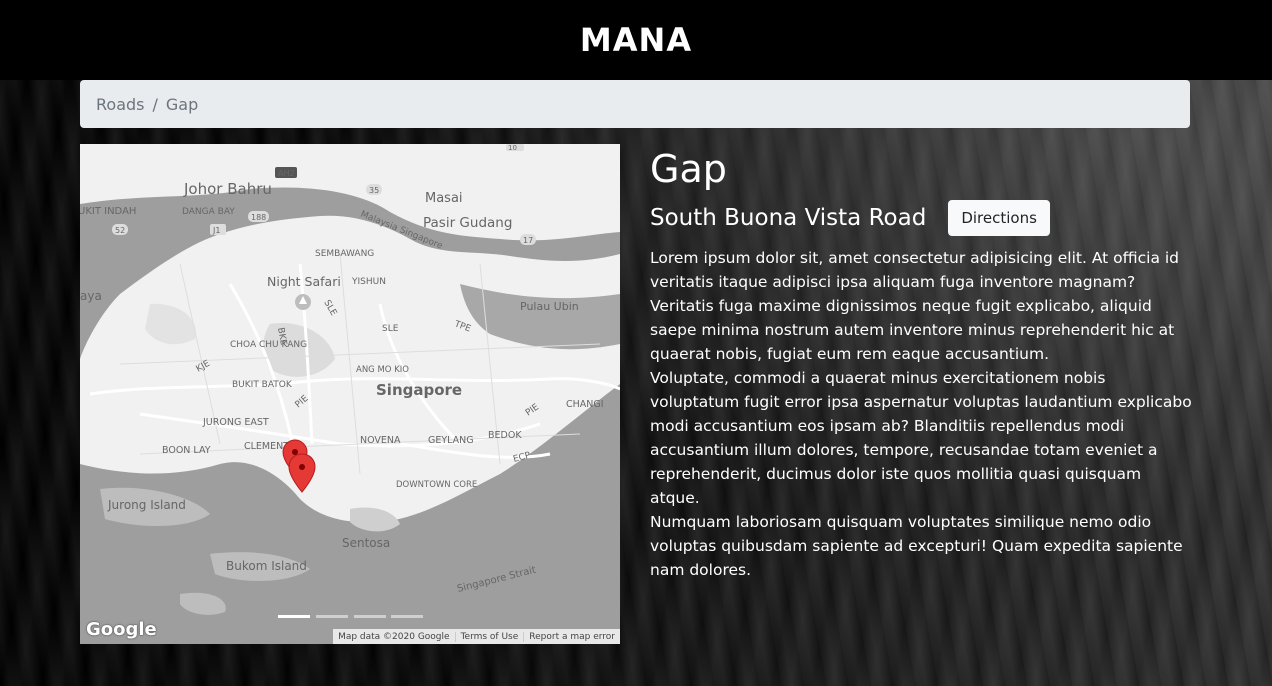 Image resolution: width=1272 pixels, height=686 pixels. Describe the element at coordinates (512, 148) in the screenshot. I see `road-label-10: 10` at that location.